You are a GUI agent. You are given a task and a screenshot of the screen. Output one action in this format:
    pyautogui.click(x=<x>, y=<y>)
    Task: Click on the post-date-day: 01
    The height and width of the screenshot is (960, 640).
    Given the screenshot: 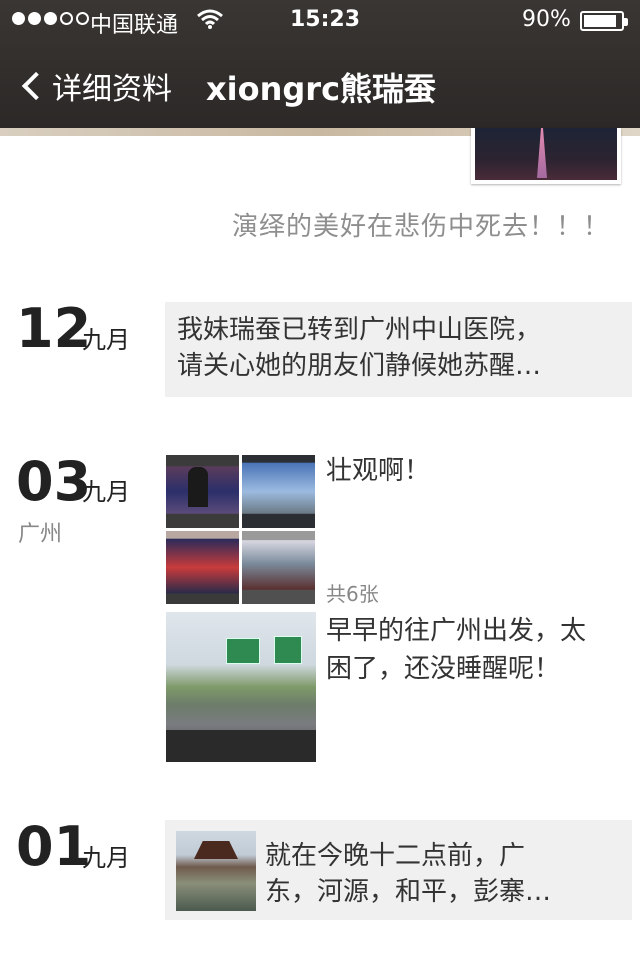 What is the action you would take?
    pyautogui.click(x=54, y=846)
    